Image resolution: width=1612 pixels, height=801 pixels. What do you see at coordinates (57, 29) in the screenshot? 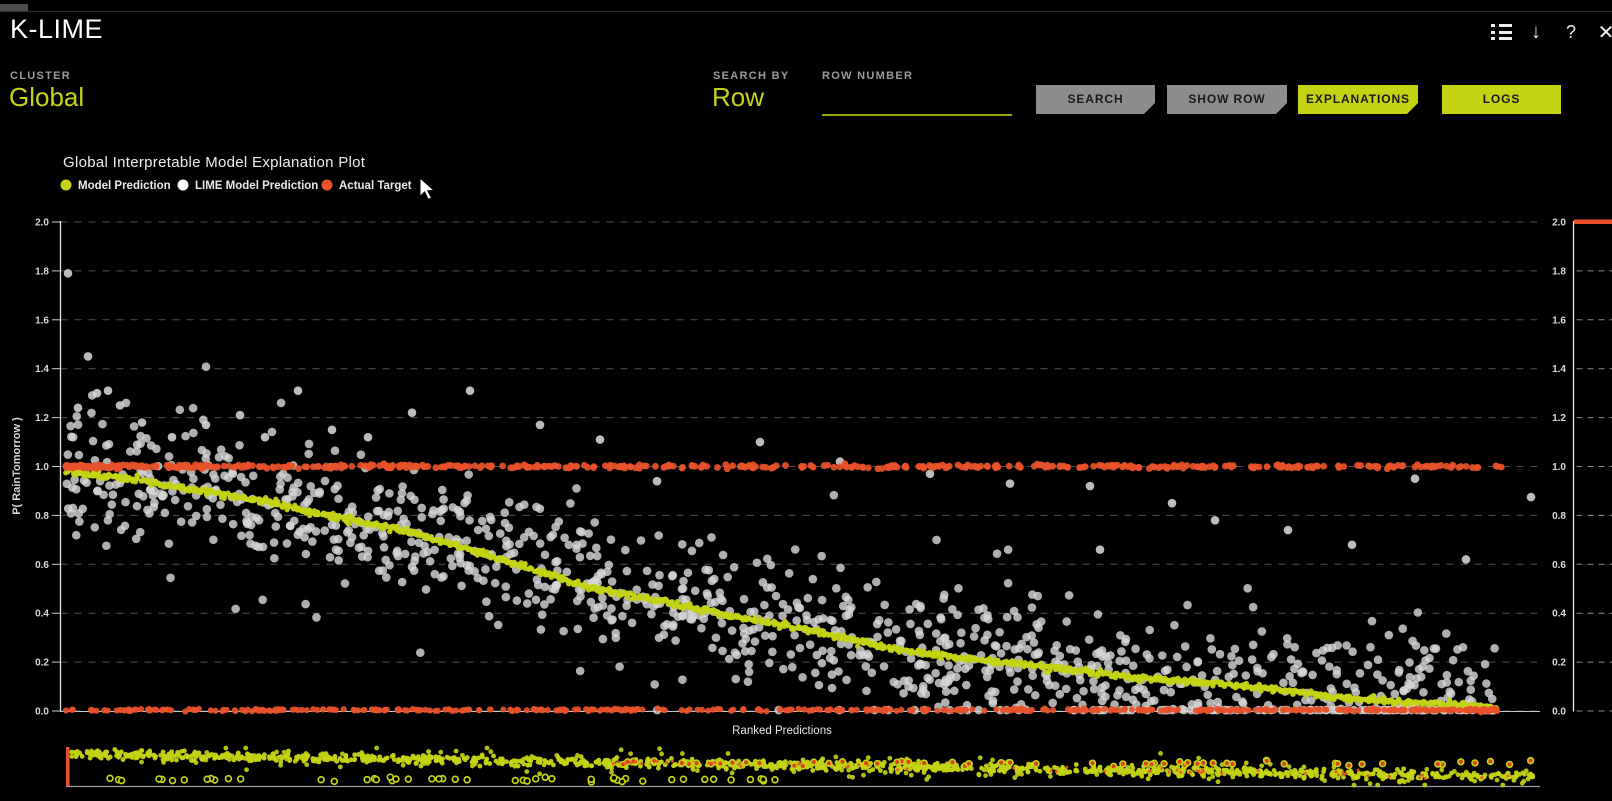
I see `page-title: K-LIME` at bounding box center [57, 29].